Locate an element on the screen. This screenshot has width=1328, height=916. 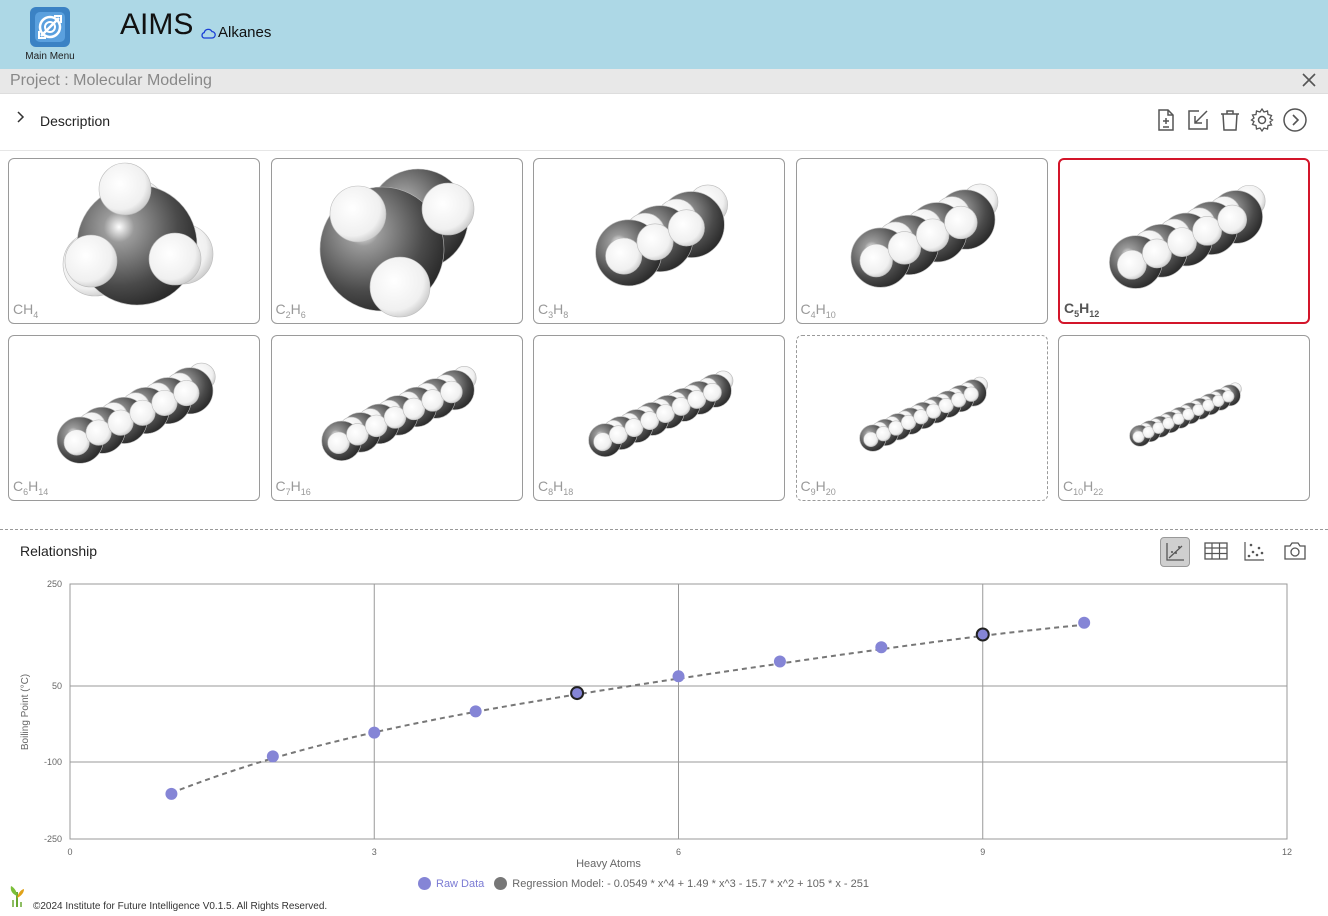
molecule-card: C5H12 is located at coordinates (1184, 241).